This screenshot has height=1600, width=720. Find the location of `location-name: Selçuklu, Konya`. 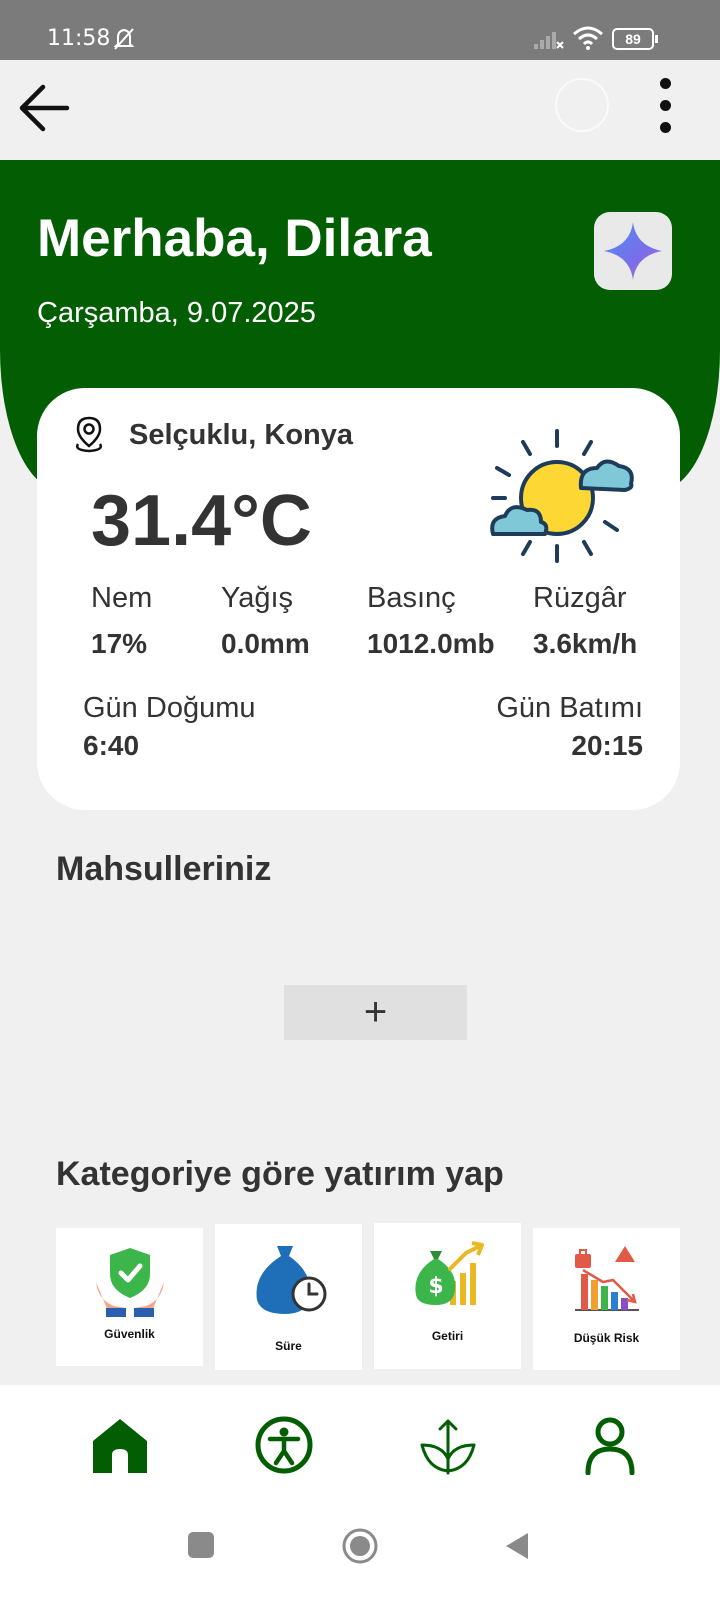

location-name: Selçuklu, Konya is located at coordinates (241, 435).